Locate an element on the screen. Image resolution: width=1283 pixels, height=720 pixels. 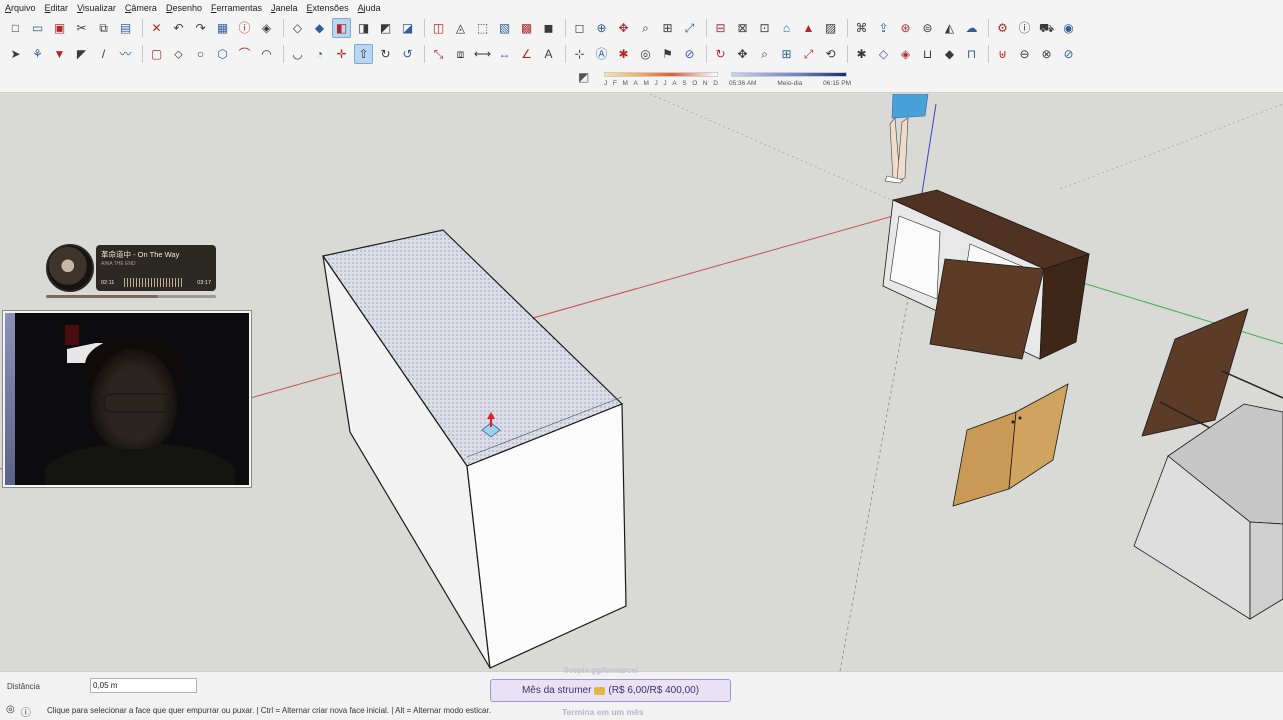
solid-outer-shell-icon: ◆ is located at coordinates (949, 54).